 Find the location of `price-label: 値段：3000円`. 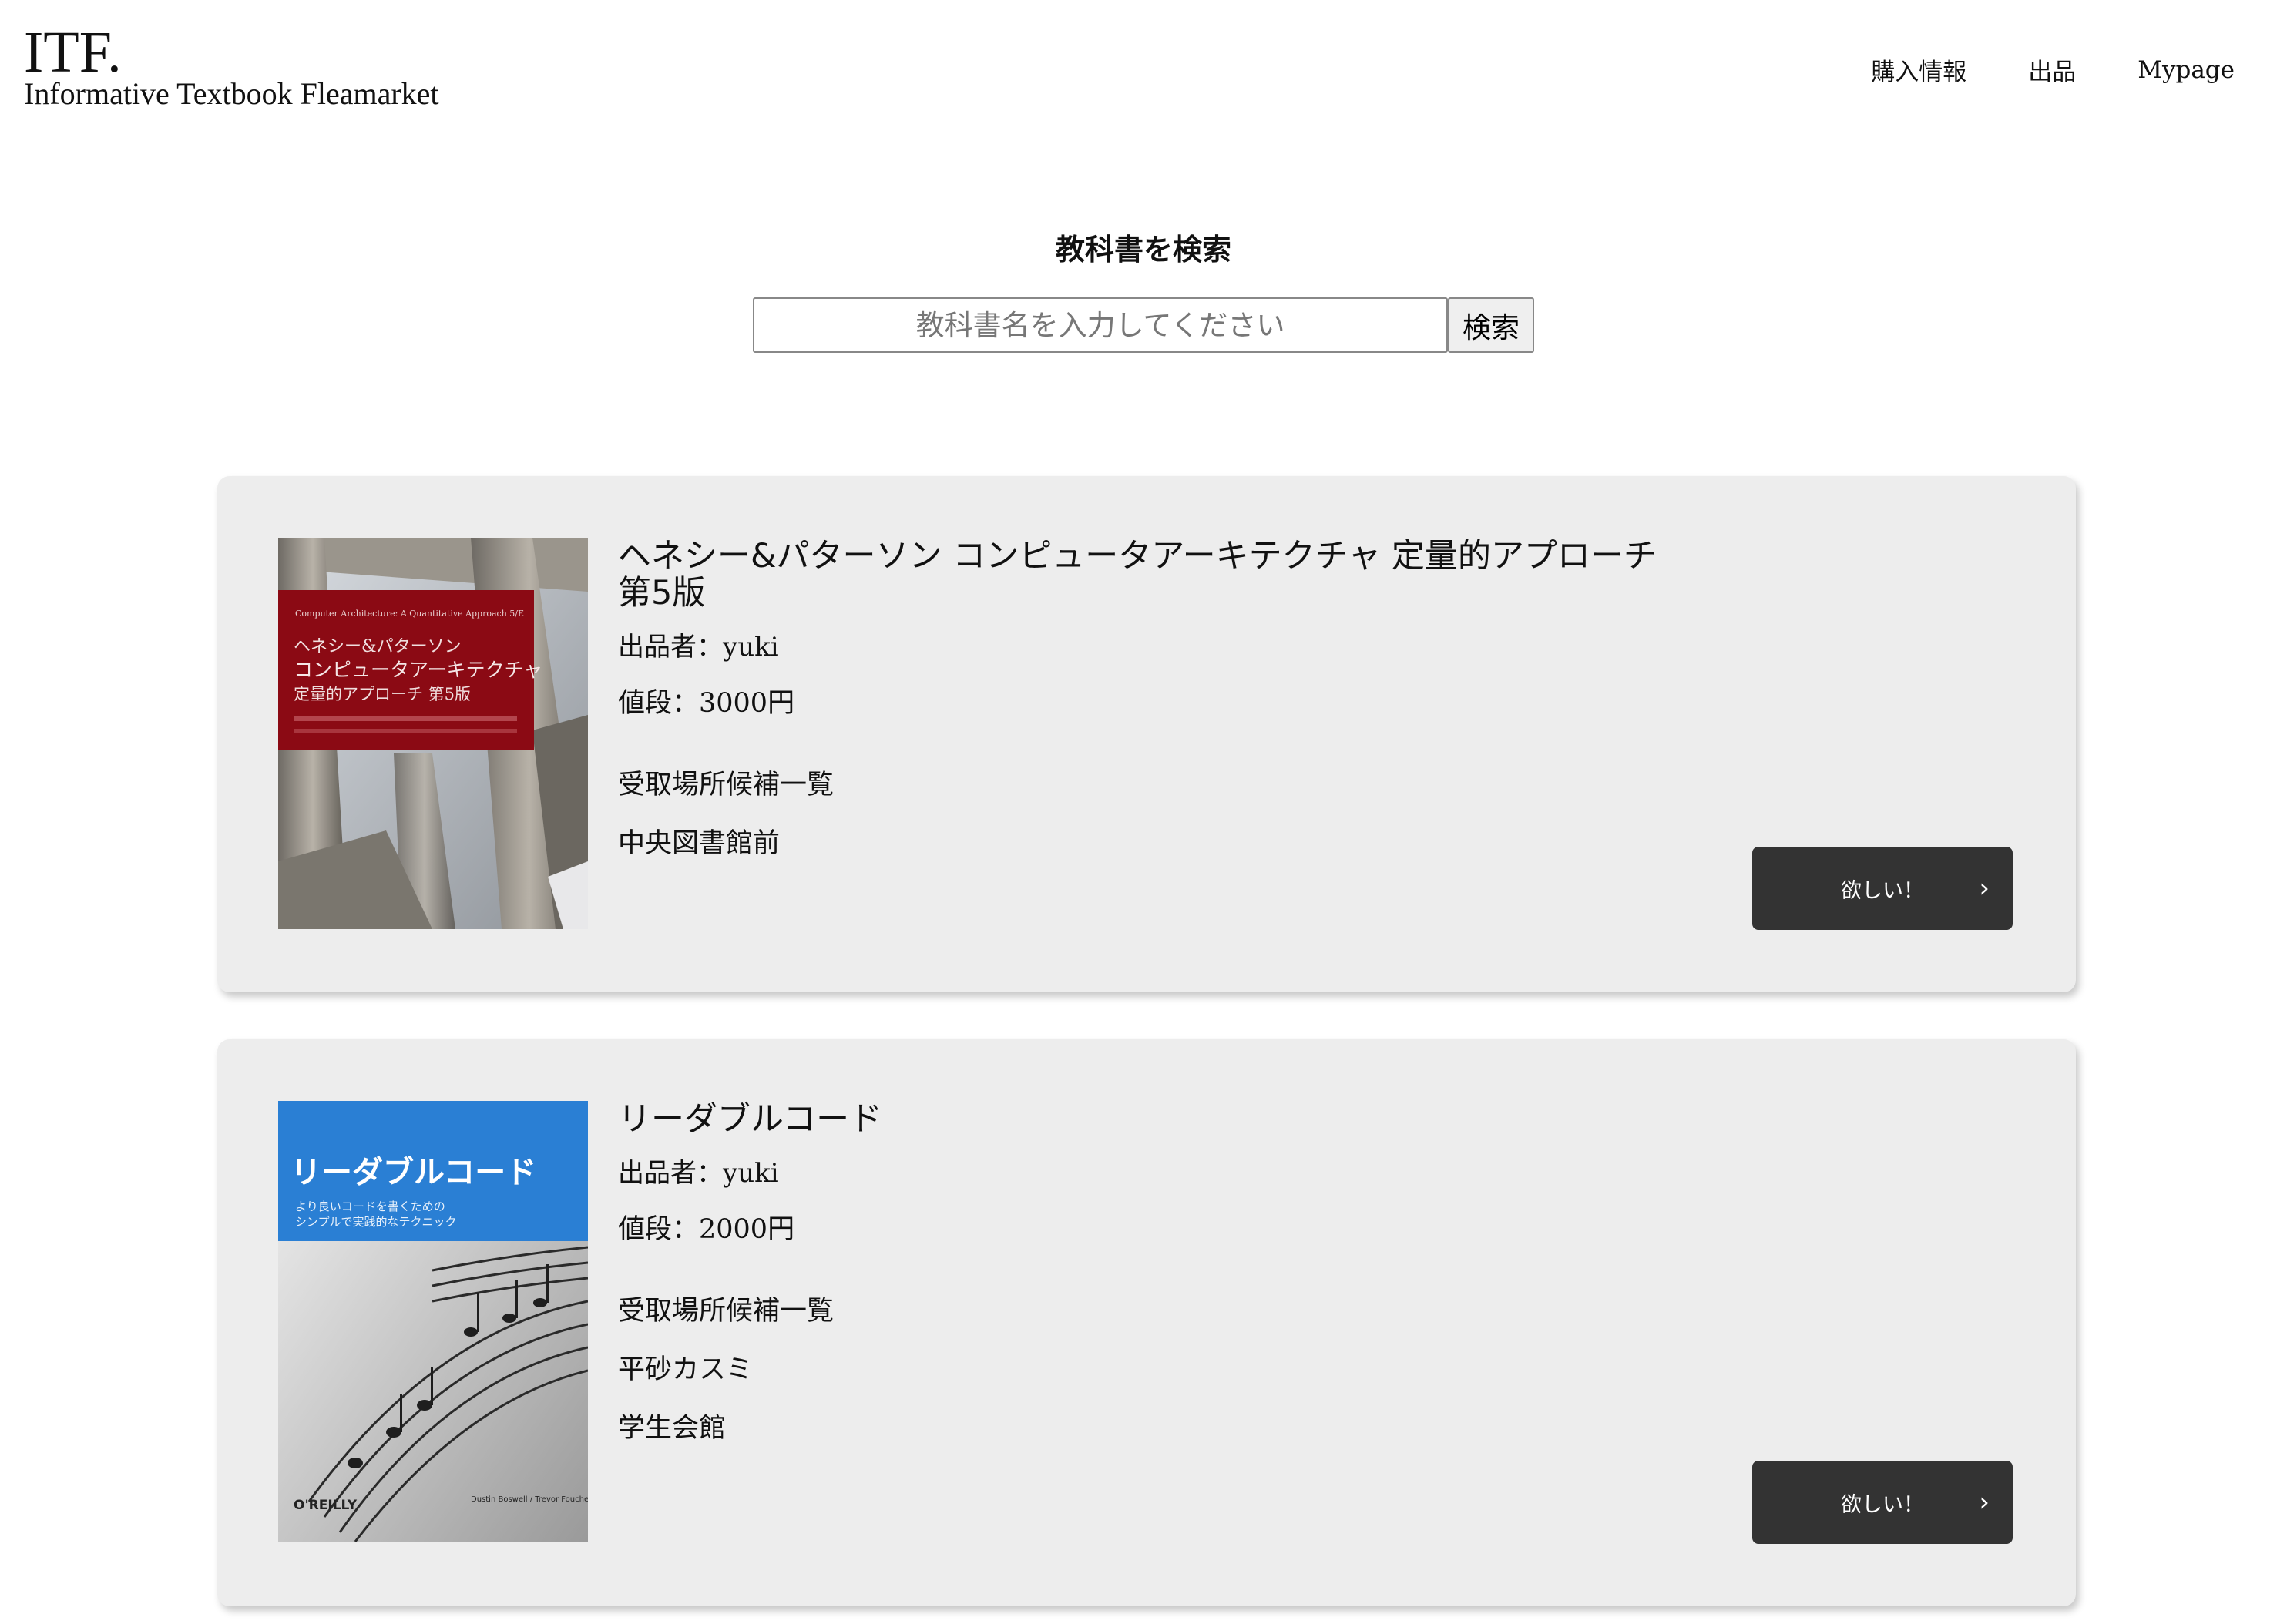

price-label: 値段：3000円 is located at coordinates (706, 703).